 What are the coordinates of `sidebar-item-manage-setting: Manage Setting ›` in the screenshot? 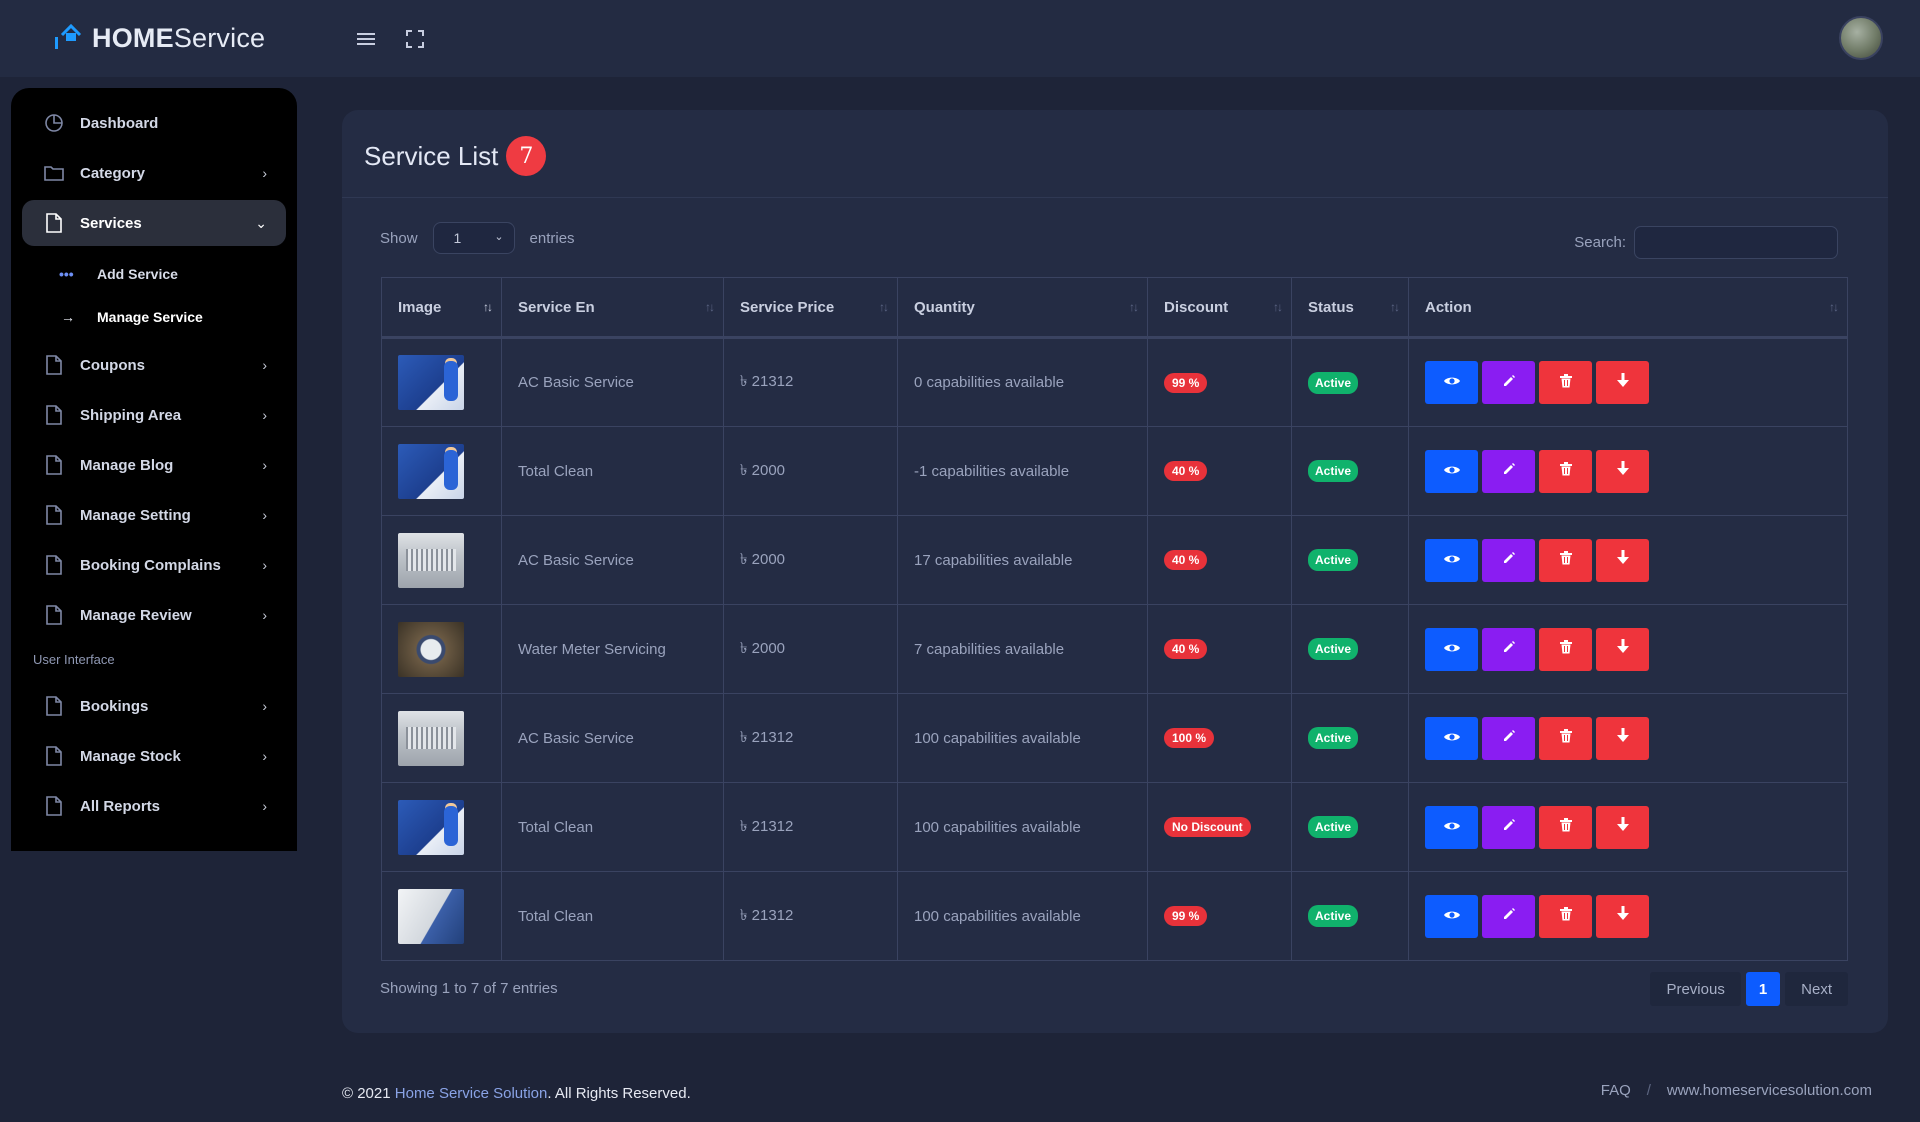 It's located at (154, 515).